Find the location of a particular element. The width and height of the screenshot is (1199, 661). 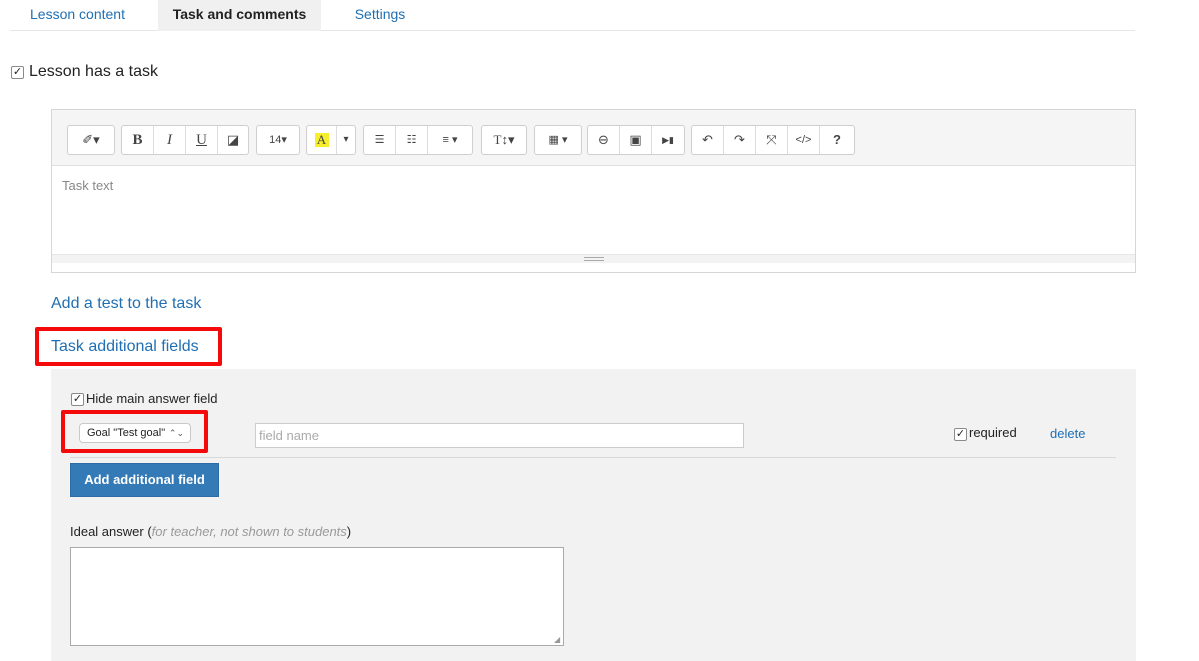

font-style-group: B I U ◪ is located at coordinates (185, 140).